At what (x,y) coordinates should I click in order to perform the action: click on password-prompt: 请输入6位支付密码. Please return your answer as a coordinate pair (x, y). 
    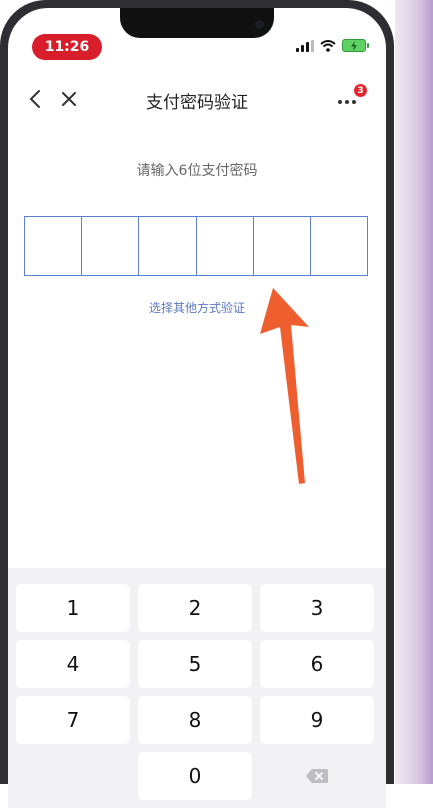
    Looking at the image, I should click on (197, 171).